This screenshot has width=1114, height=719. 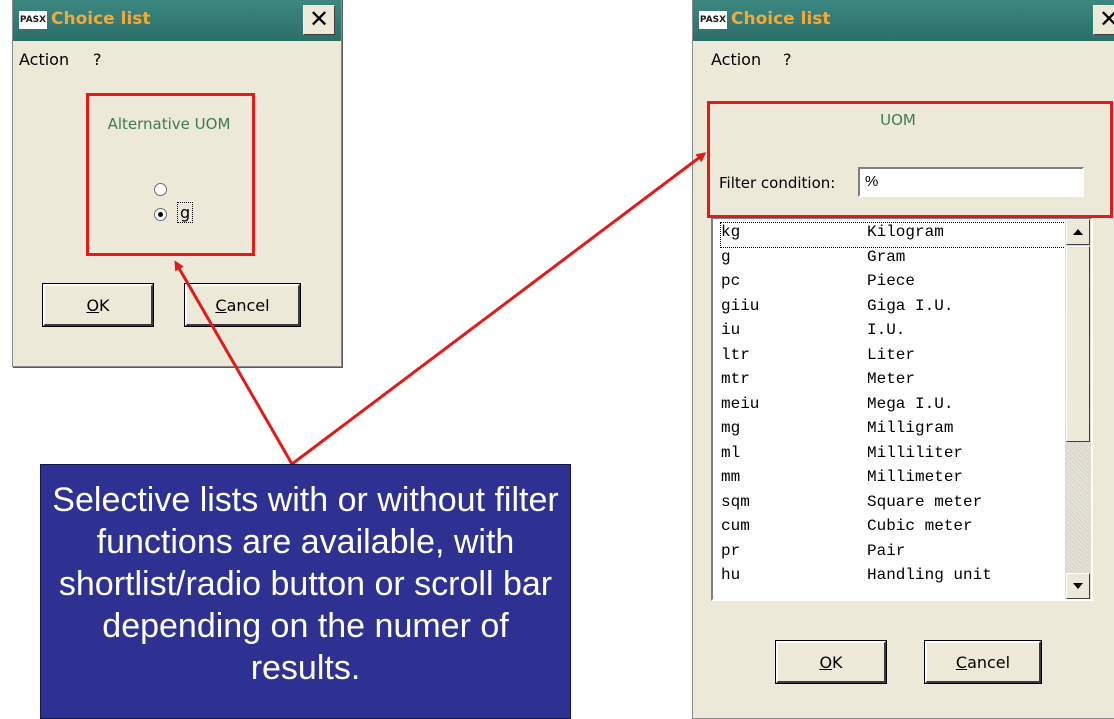 I want to click on list-item-name: Milliliter, so click(x=915, y=453).